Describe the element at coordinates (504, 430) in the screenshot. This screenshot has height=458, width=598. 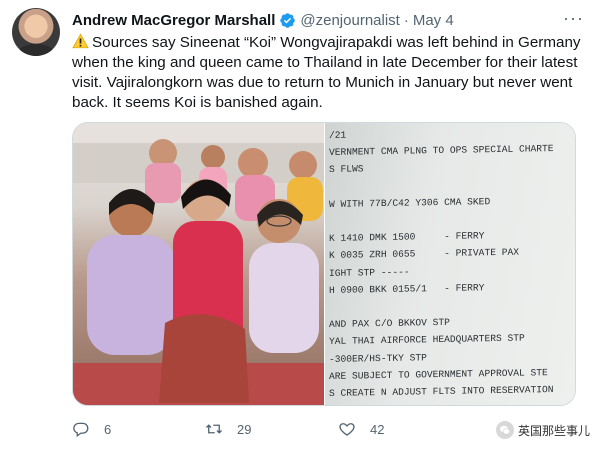
I see `wechat-logo-icon` at that location.